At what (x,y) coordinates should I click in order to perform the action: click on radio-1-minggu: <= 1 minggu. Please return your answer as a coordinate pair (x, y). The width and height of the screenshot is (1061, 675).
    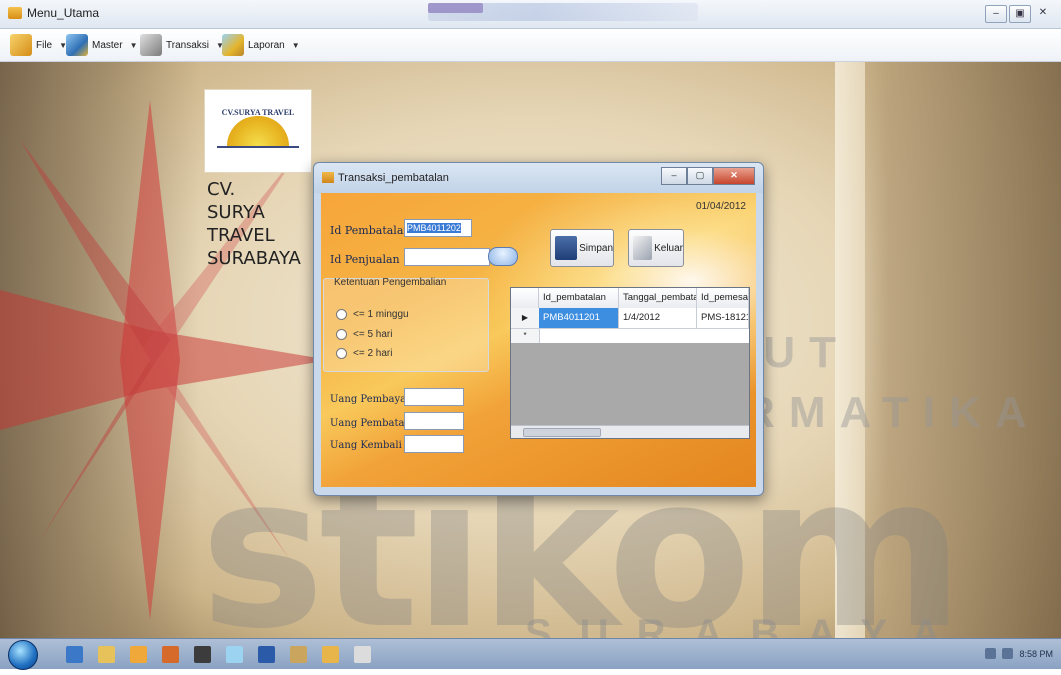
    Looking at the image, I should click on (372, 314).